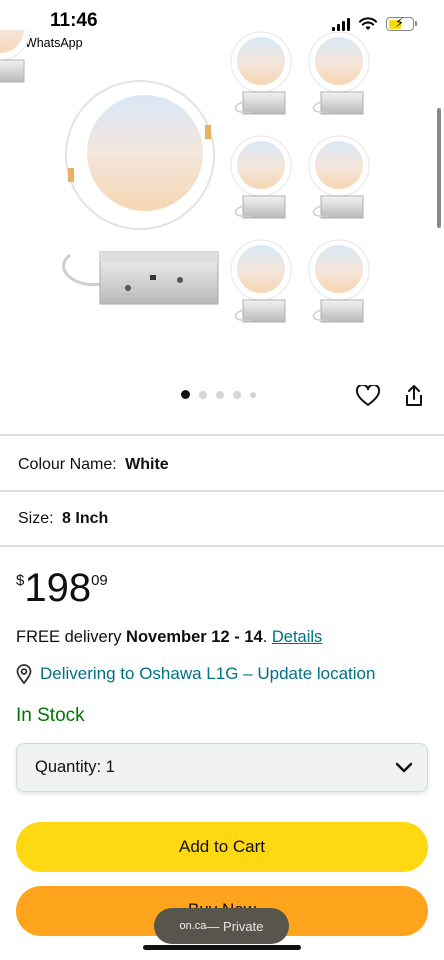 This screenshot has height=960, width=444. What do you see at coordinates (74, 20) in the screenshot?
I see `status-time: 11:46` at bounding box center [74, 20].